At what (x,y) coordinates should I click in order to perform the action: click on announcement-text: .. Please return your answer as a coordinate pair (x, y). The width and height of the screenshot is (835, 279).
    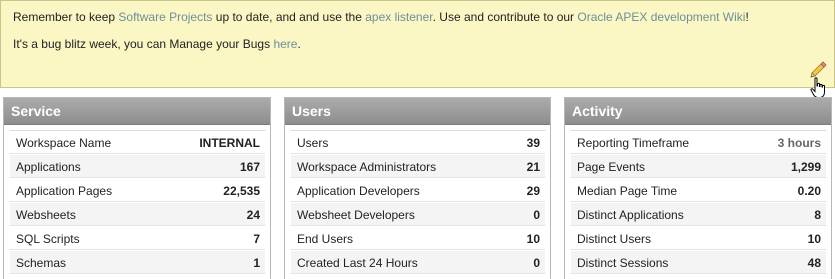
    Looking at the image, I should click on (299, 44).